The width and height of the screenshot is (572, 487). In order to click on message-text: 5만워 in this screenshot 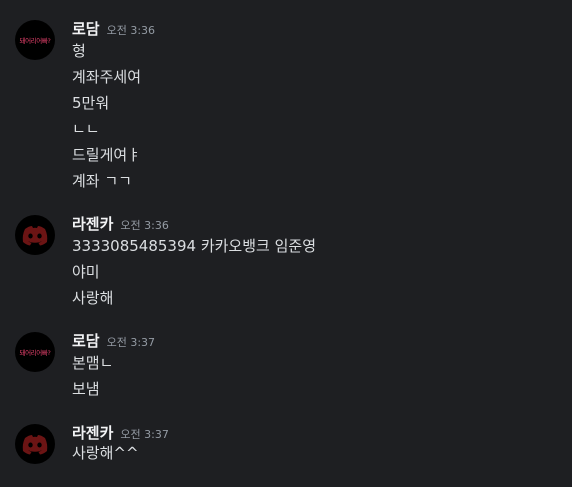, I will do `click(91, 103)`.